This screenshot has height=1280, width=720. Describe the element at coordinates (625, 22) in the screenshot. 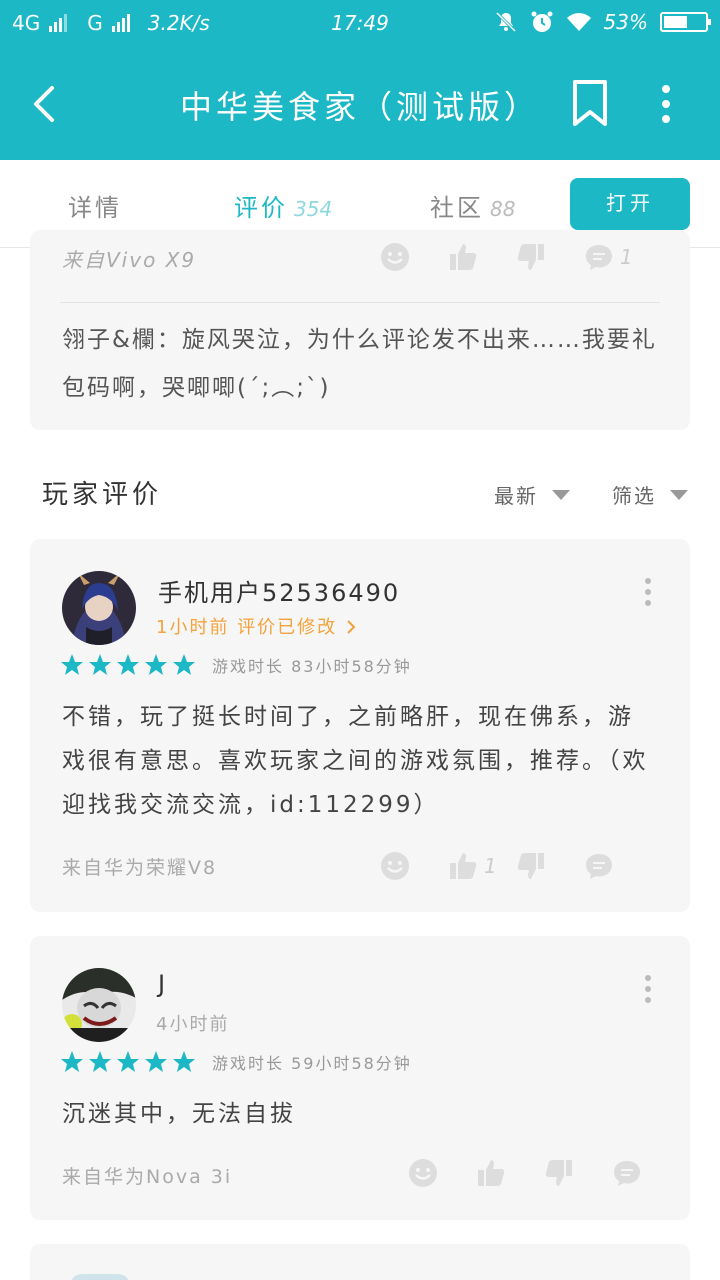

I see `battery-percent: 53%` at that location.